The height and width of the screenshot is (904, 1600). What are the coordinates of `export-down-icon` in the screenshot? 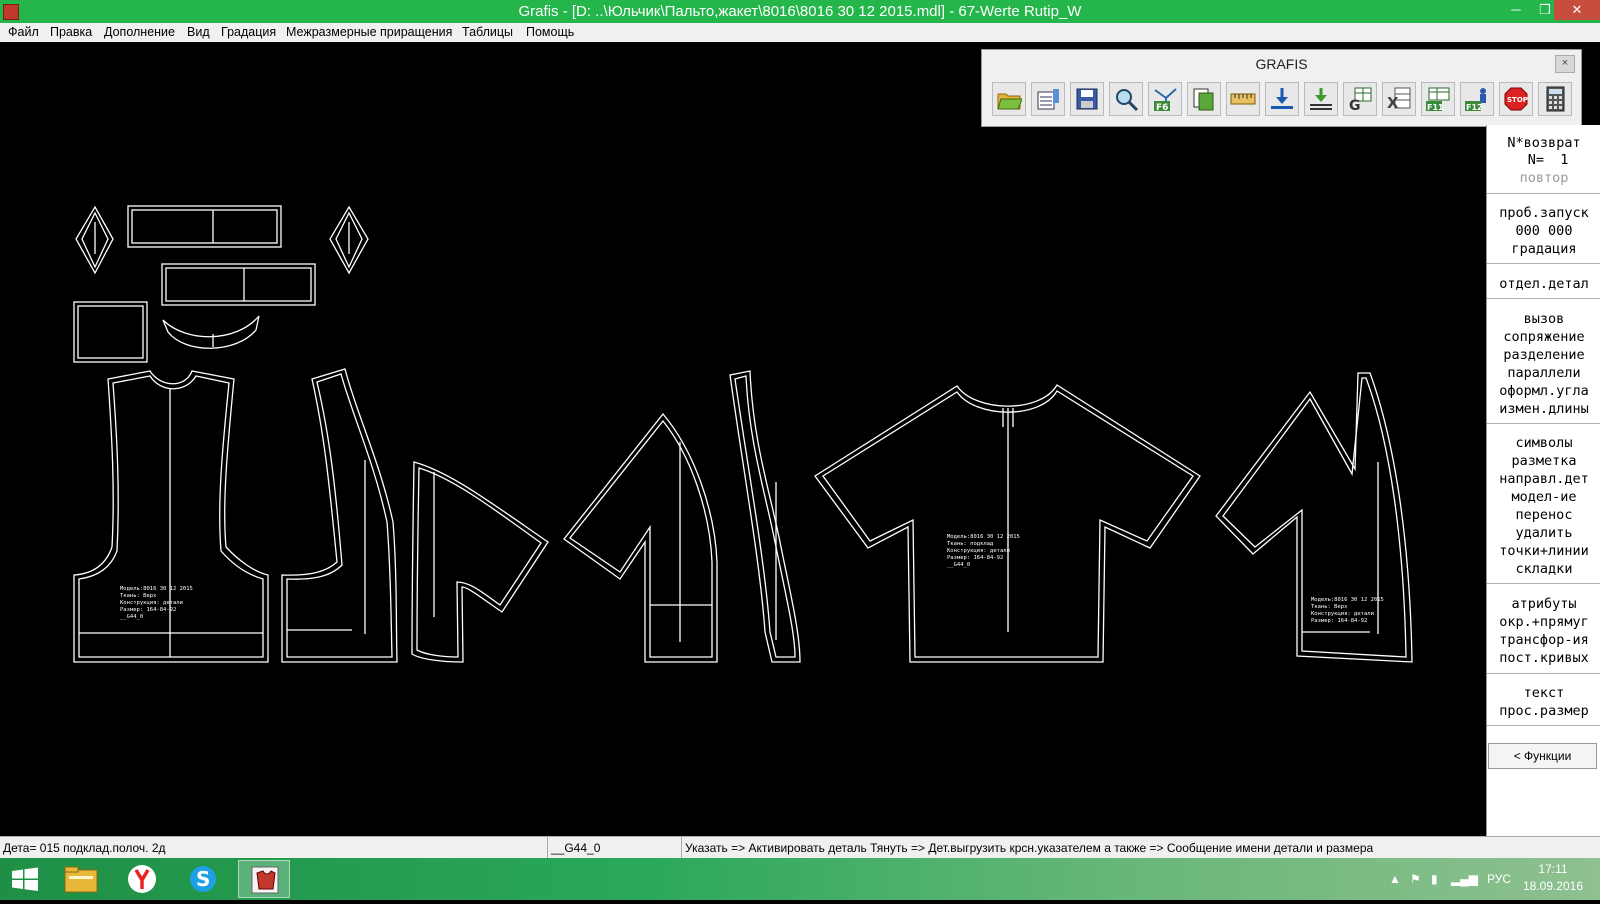 It's located at (1282, 98).